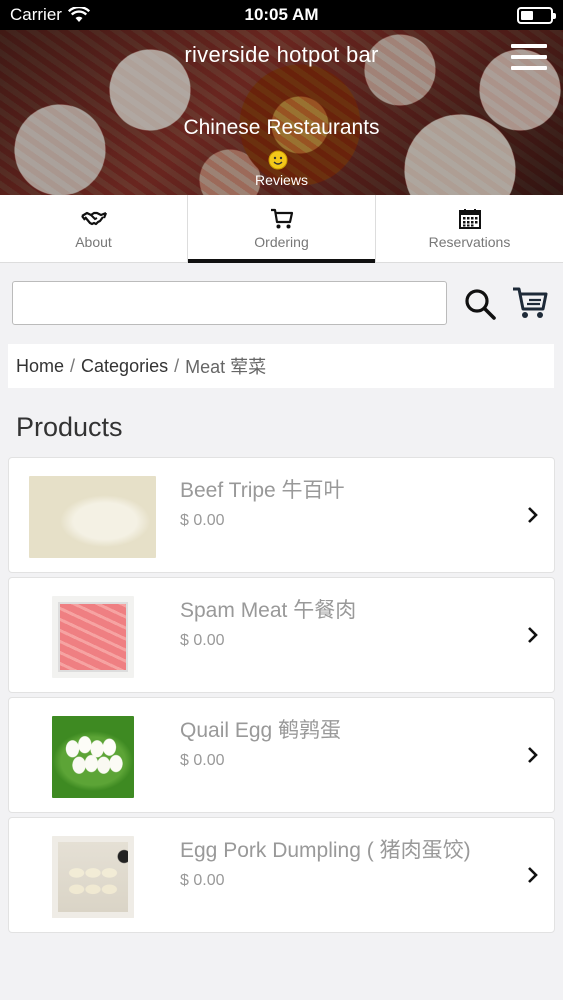 The image size is (563, 1000). What do you see at coordinates (530, 303) in the screenshot?
I see `shopping-cart-icon` at bounding box center [530, 303].